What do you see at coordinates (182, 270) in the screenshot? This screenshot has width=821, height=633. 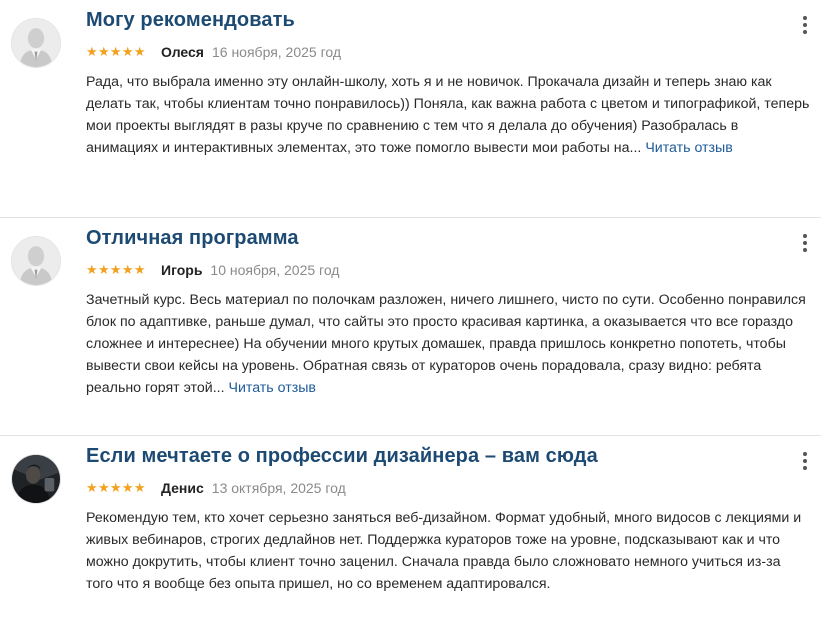 I see `review-author: Игорь` at bounding box center [182, 270].